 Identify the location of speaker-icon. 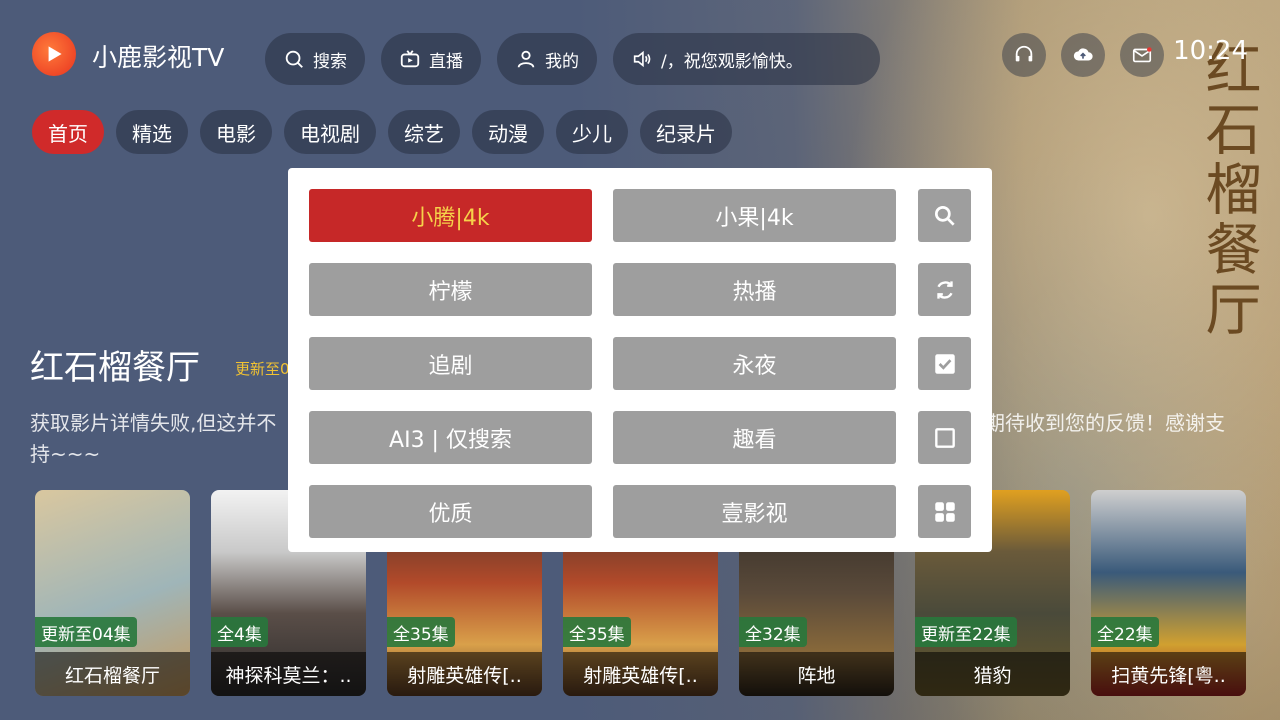
(642, 59).